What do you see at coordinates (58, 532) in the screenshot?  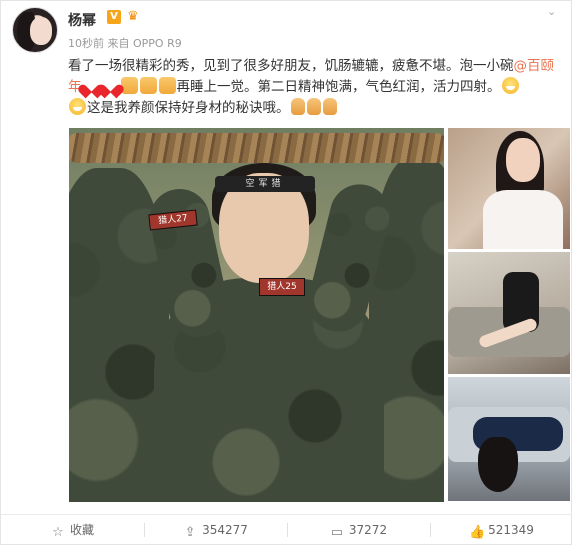 I see `star-icon: ☆` at bounding box center [58, 532].